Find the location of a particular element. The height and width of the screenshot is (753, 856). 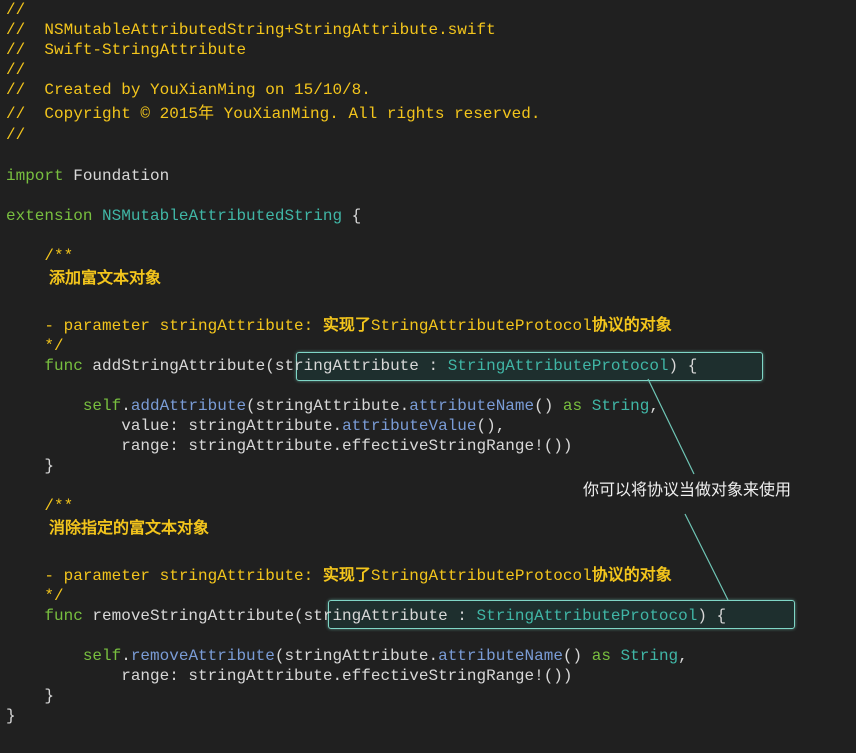

annotation-callout: 你可以将协议当做对象来使用 is located at coordinates (687, 489).